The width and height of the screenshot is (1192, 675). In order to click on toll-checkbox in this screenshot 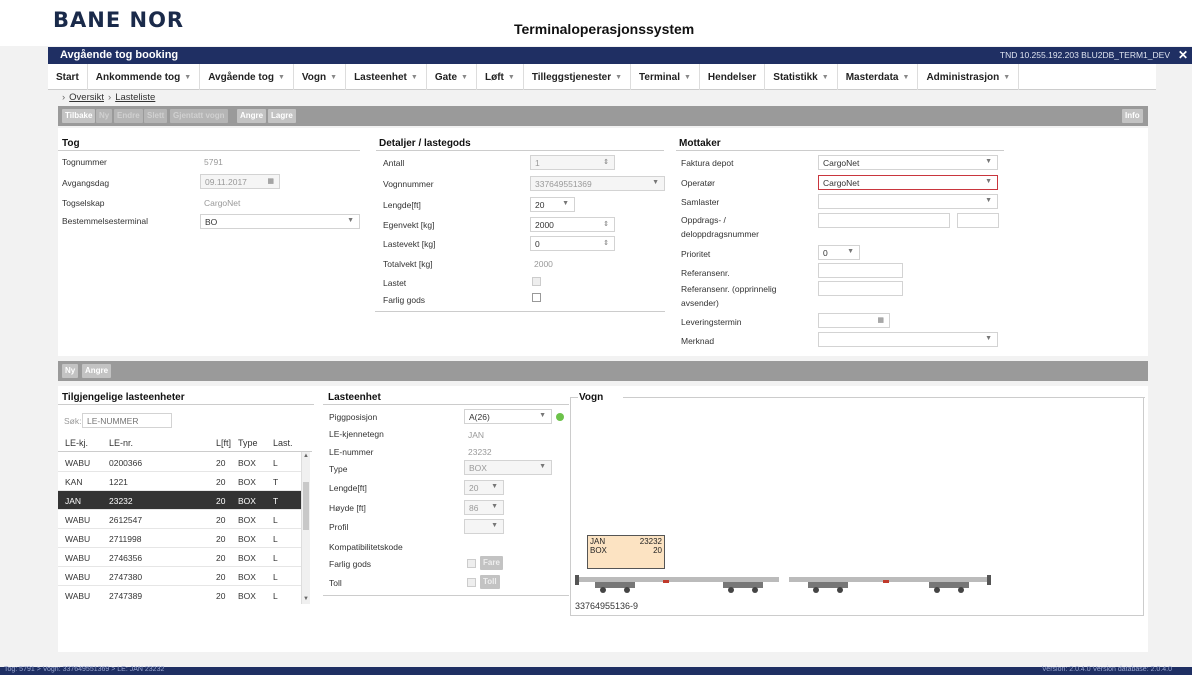, I will do `click(471, 582)`.